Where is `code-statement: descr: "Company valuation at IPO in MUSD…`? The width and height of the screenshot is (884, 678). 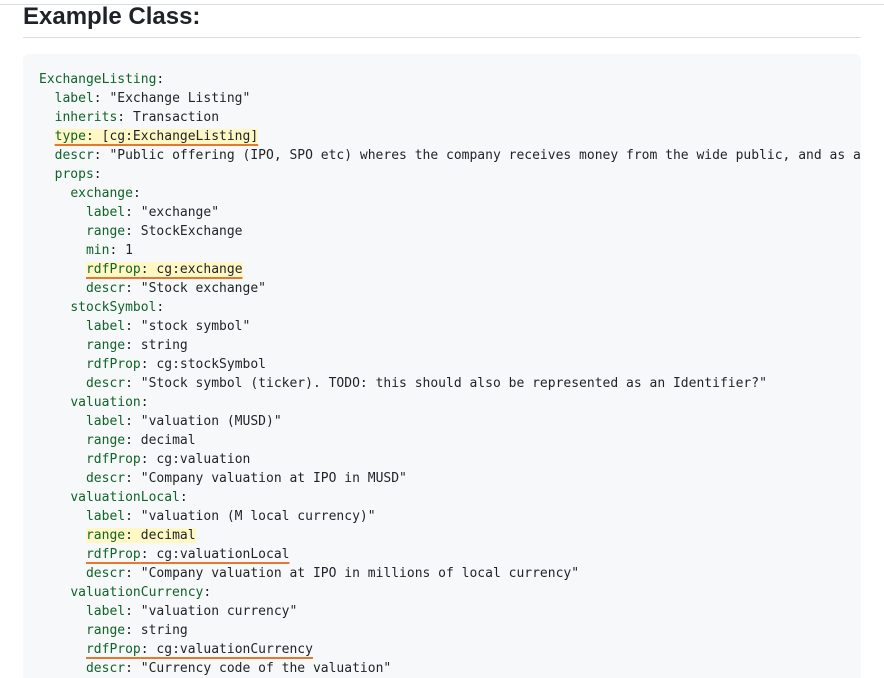
code-statement: descr: "Company valuation at IPO in MUSD… is located at coordinates (246, 478).